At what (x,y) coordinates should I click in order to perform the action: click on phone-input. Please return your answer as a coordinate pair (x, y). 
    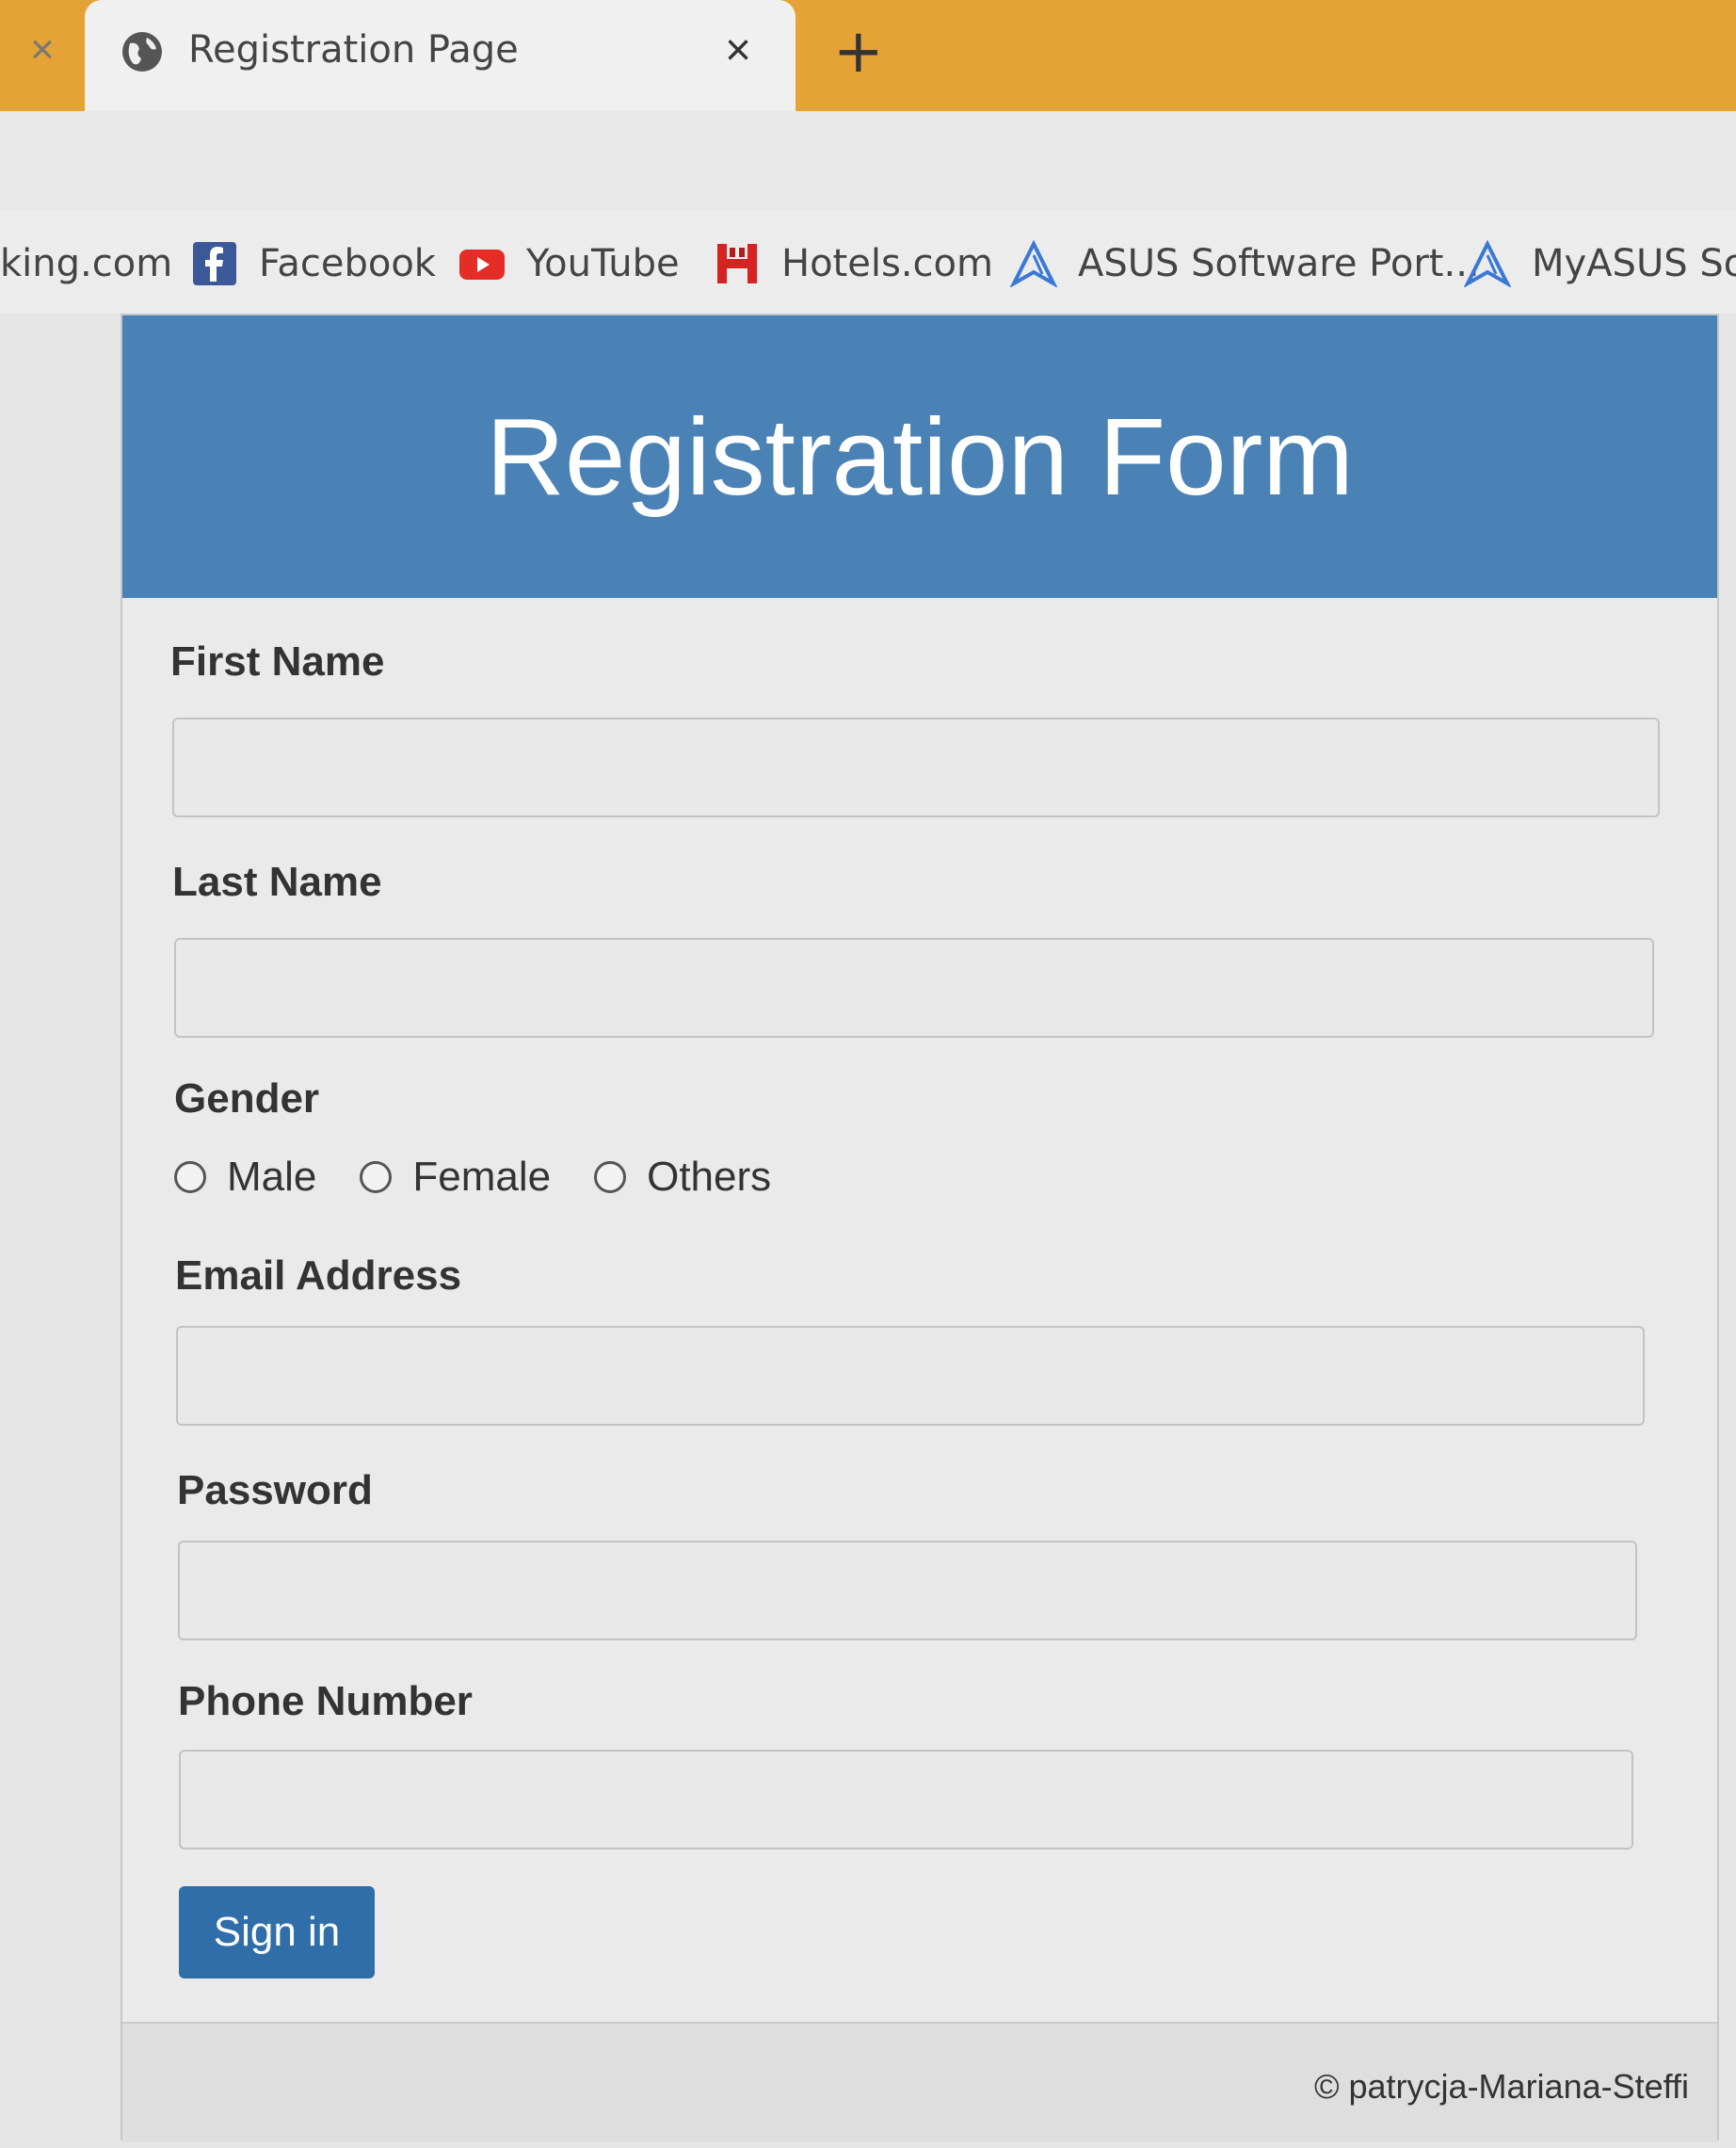
    Looking at the image, I should click on (906, 1800).